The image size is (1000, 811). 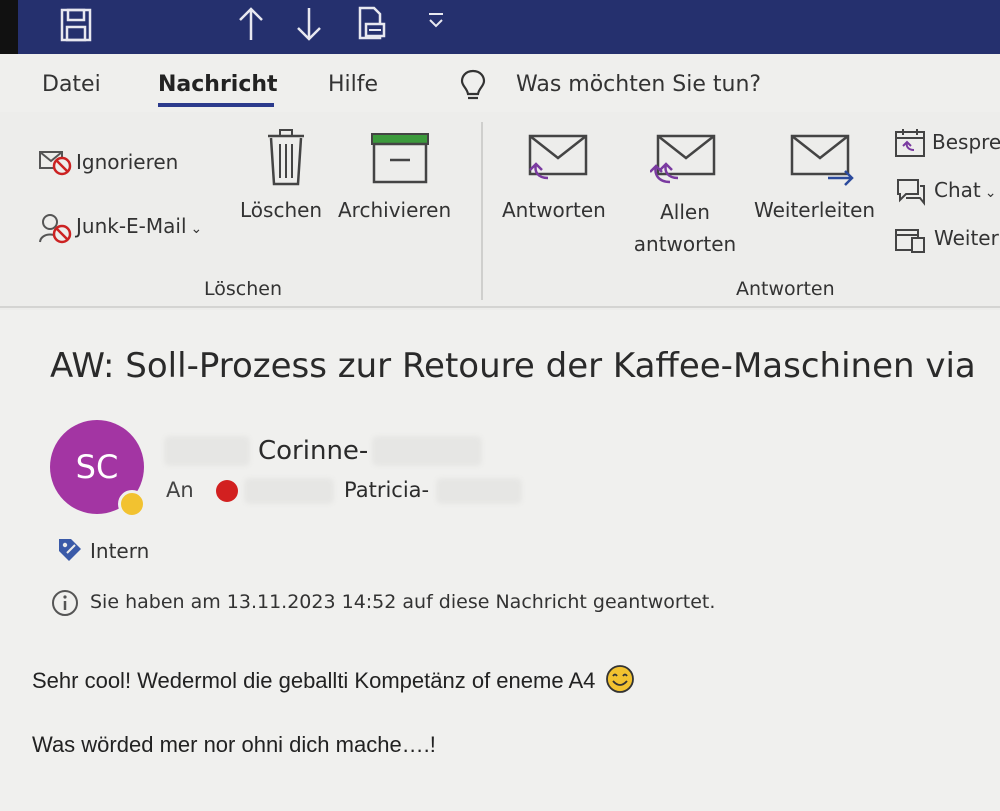 I want to click on forward-button: Weiterleiten, so click(x=814, y=210).